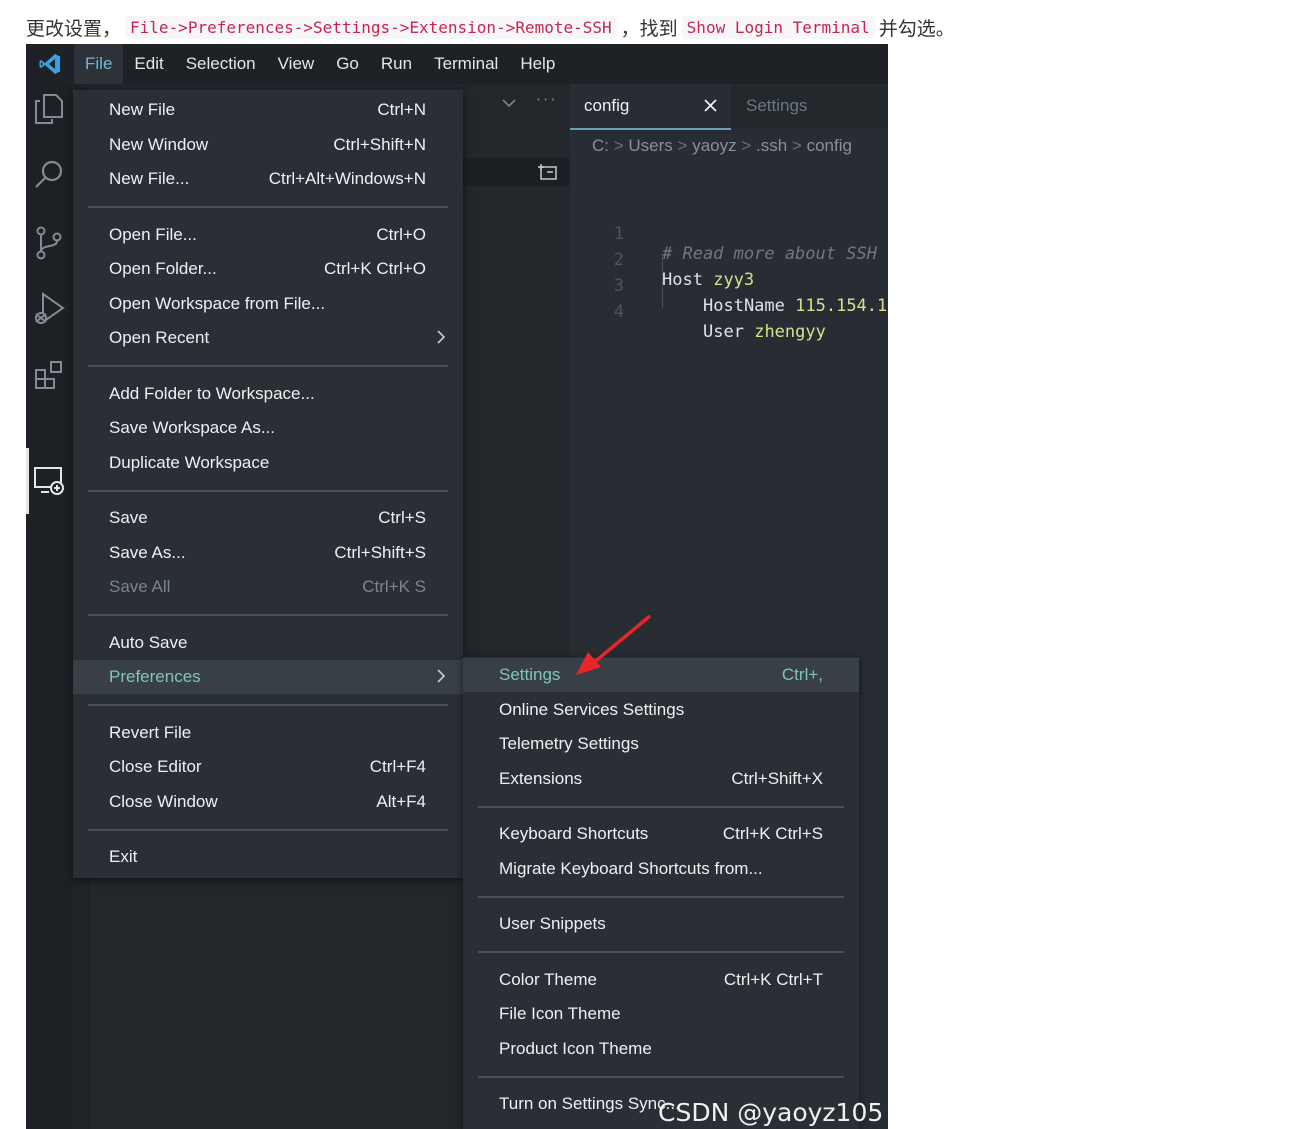  I want to click on watermark: CSDN @yaoyz105, so click(771, 1112).